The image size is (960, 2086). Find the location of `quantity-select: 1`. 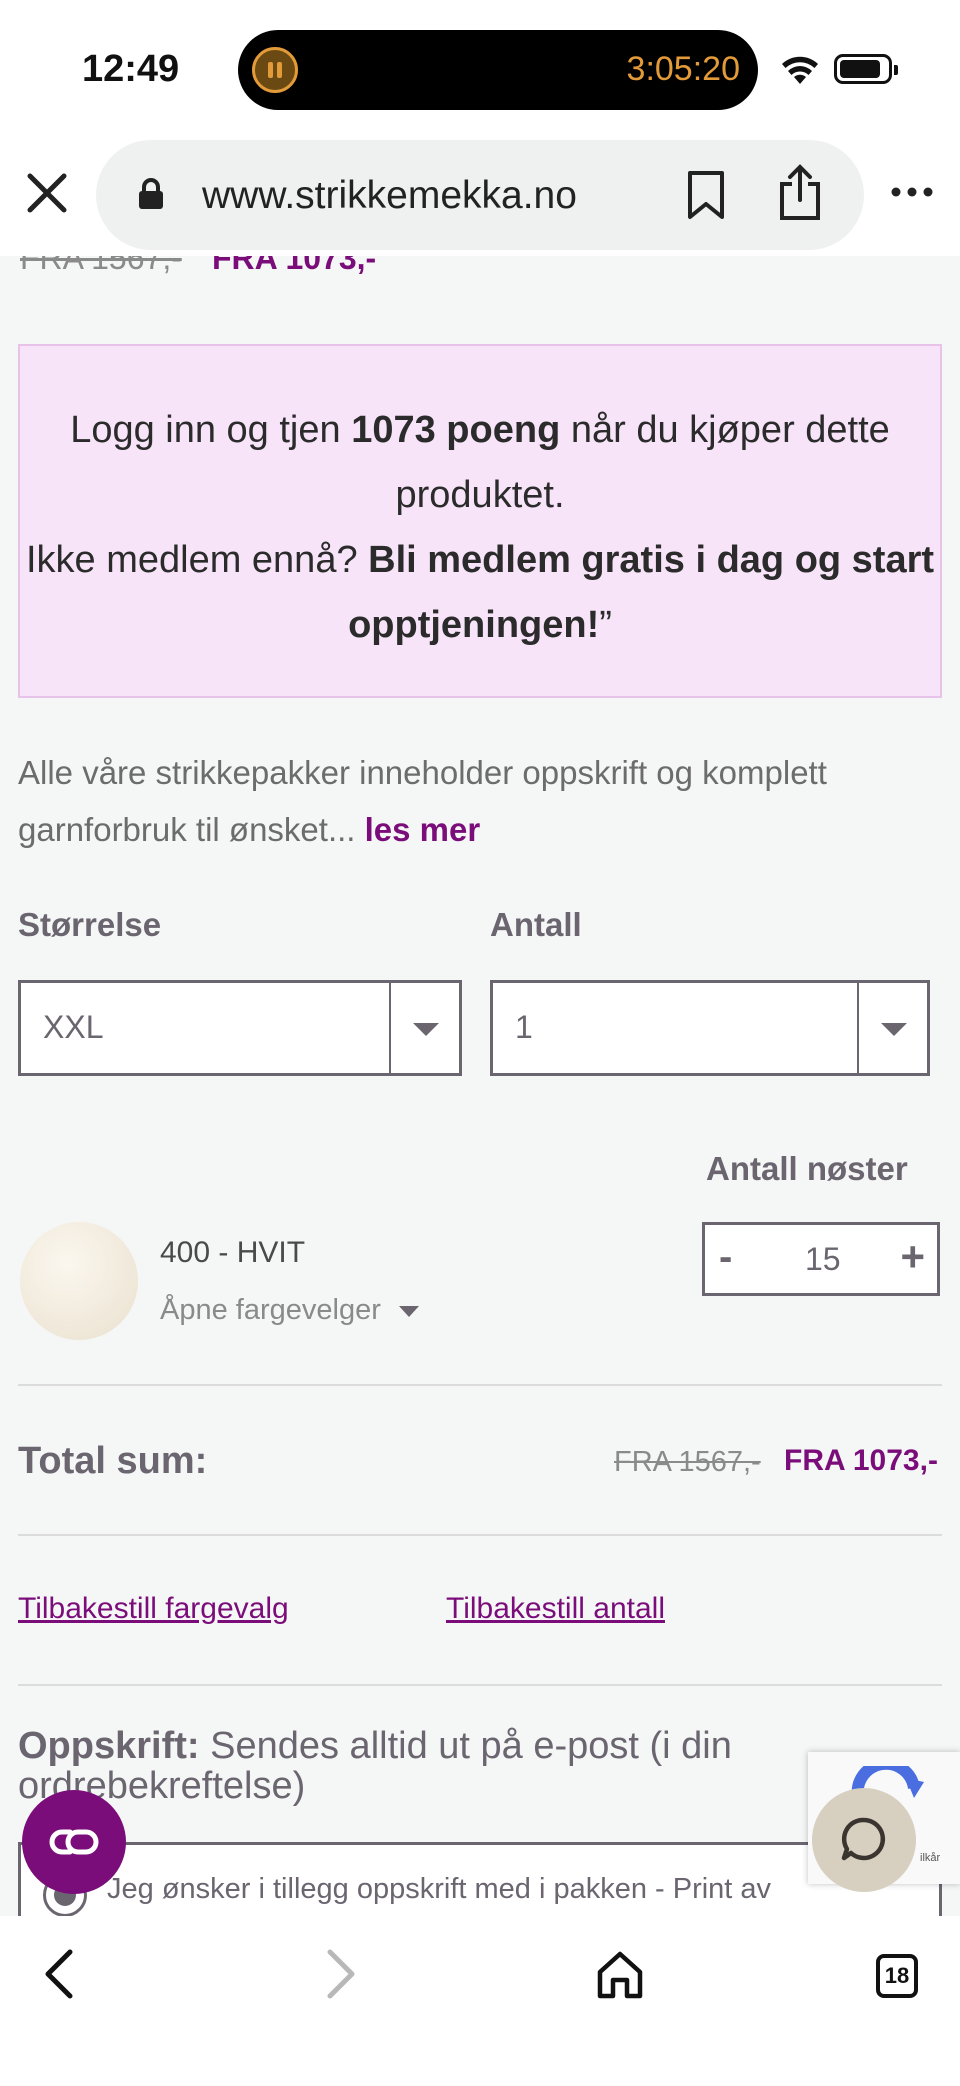

quantity-select: 1 is located at coordinates (710, 1028).